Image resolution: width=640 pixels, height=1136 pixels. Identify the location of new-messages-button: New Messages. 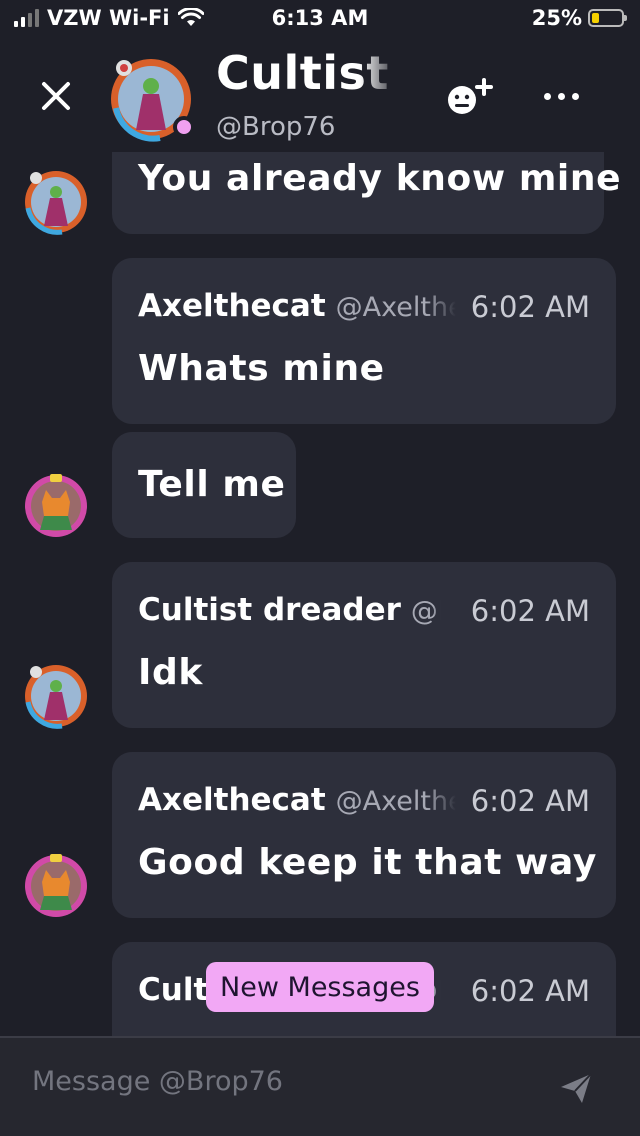
(320, 987).